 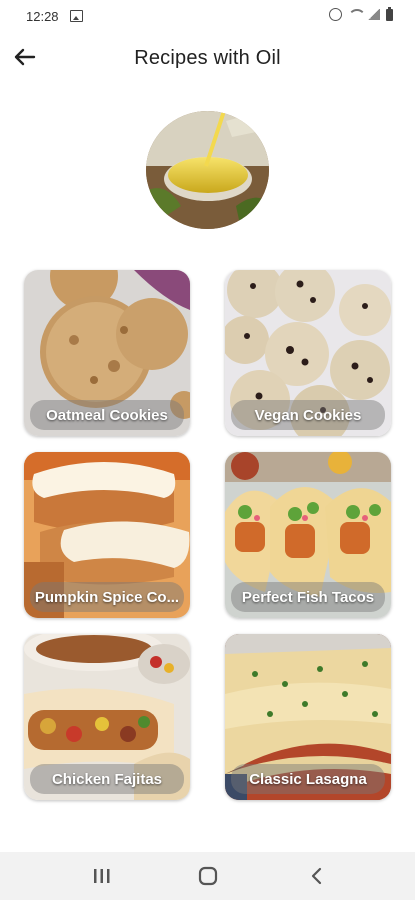 I want to click on status-icons, so click(x=361, y=13).